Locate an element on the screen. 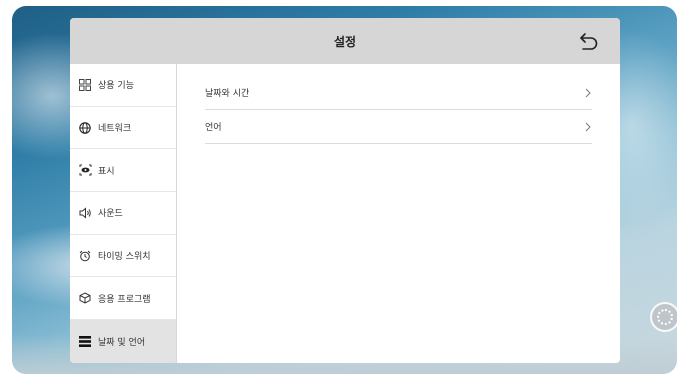 This screenshot has height=376, width=677. sidebar-item-label: 응용 프로그램 is located at coordinates (124, 299).